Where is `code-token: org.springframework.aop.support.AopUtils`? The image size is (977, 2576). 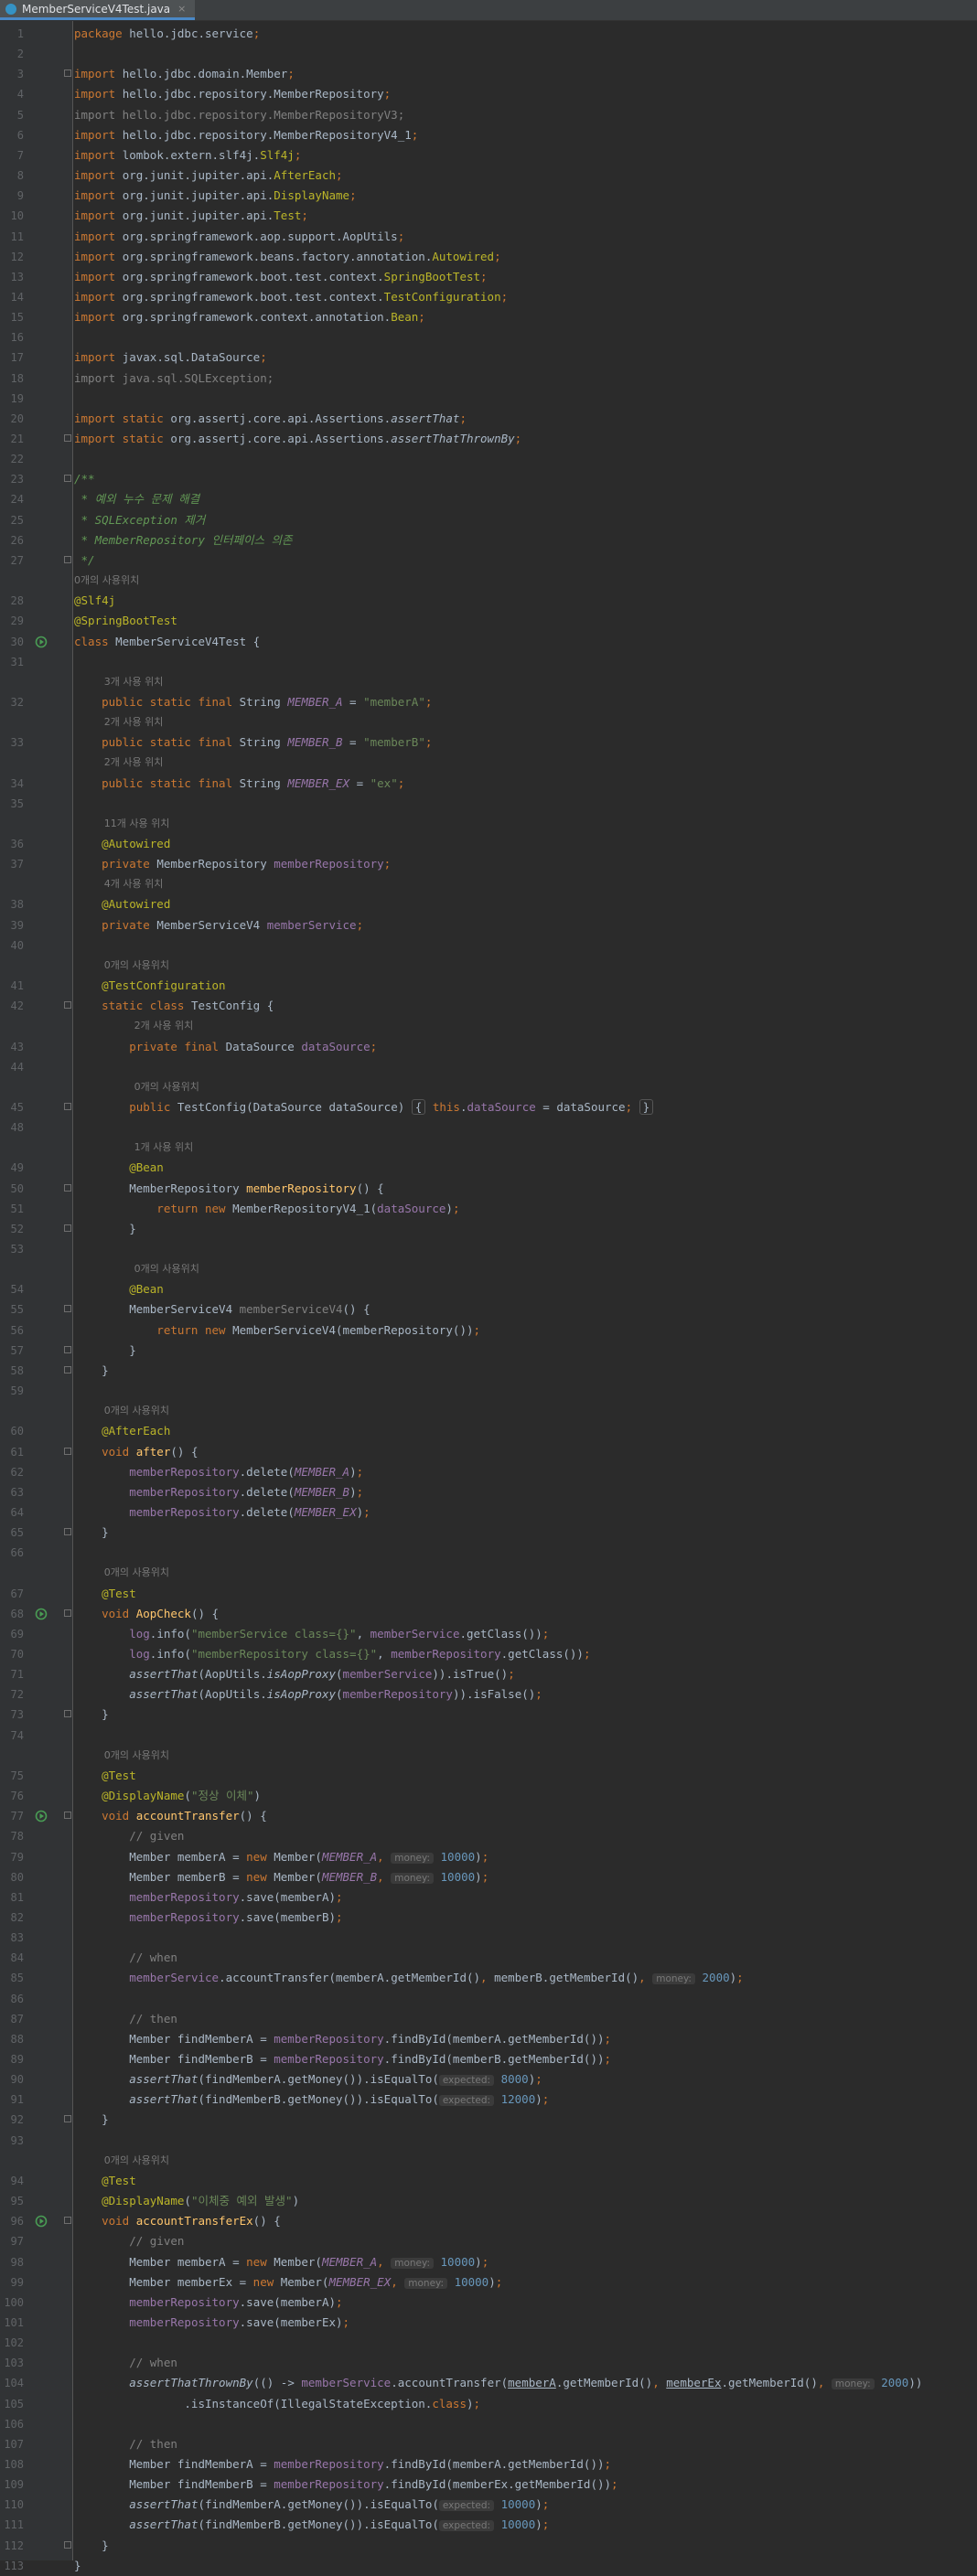
code-token: org.springframework.aop.support.AopUtils is located at coordinates (260, 236).